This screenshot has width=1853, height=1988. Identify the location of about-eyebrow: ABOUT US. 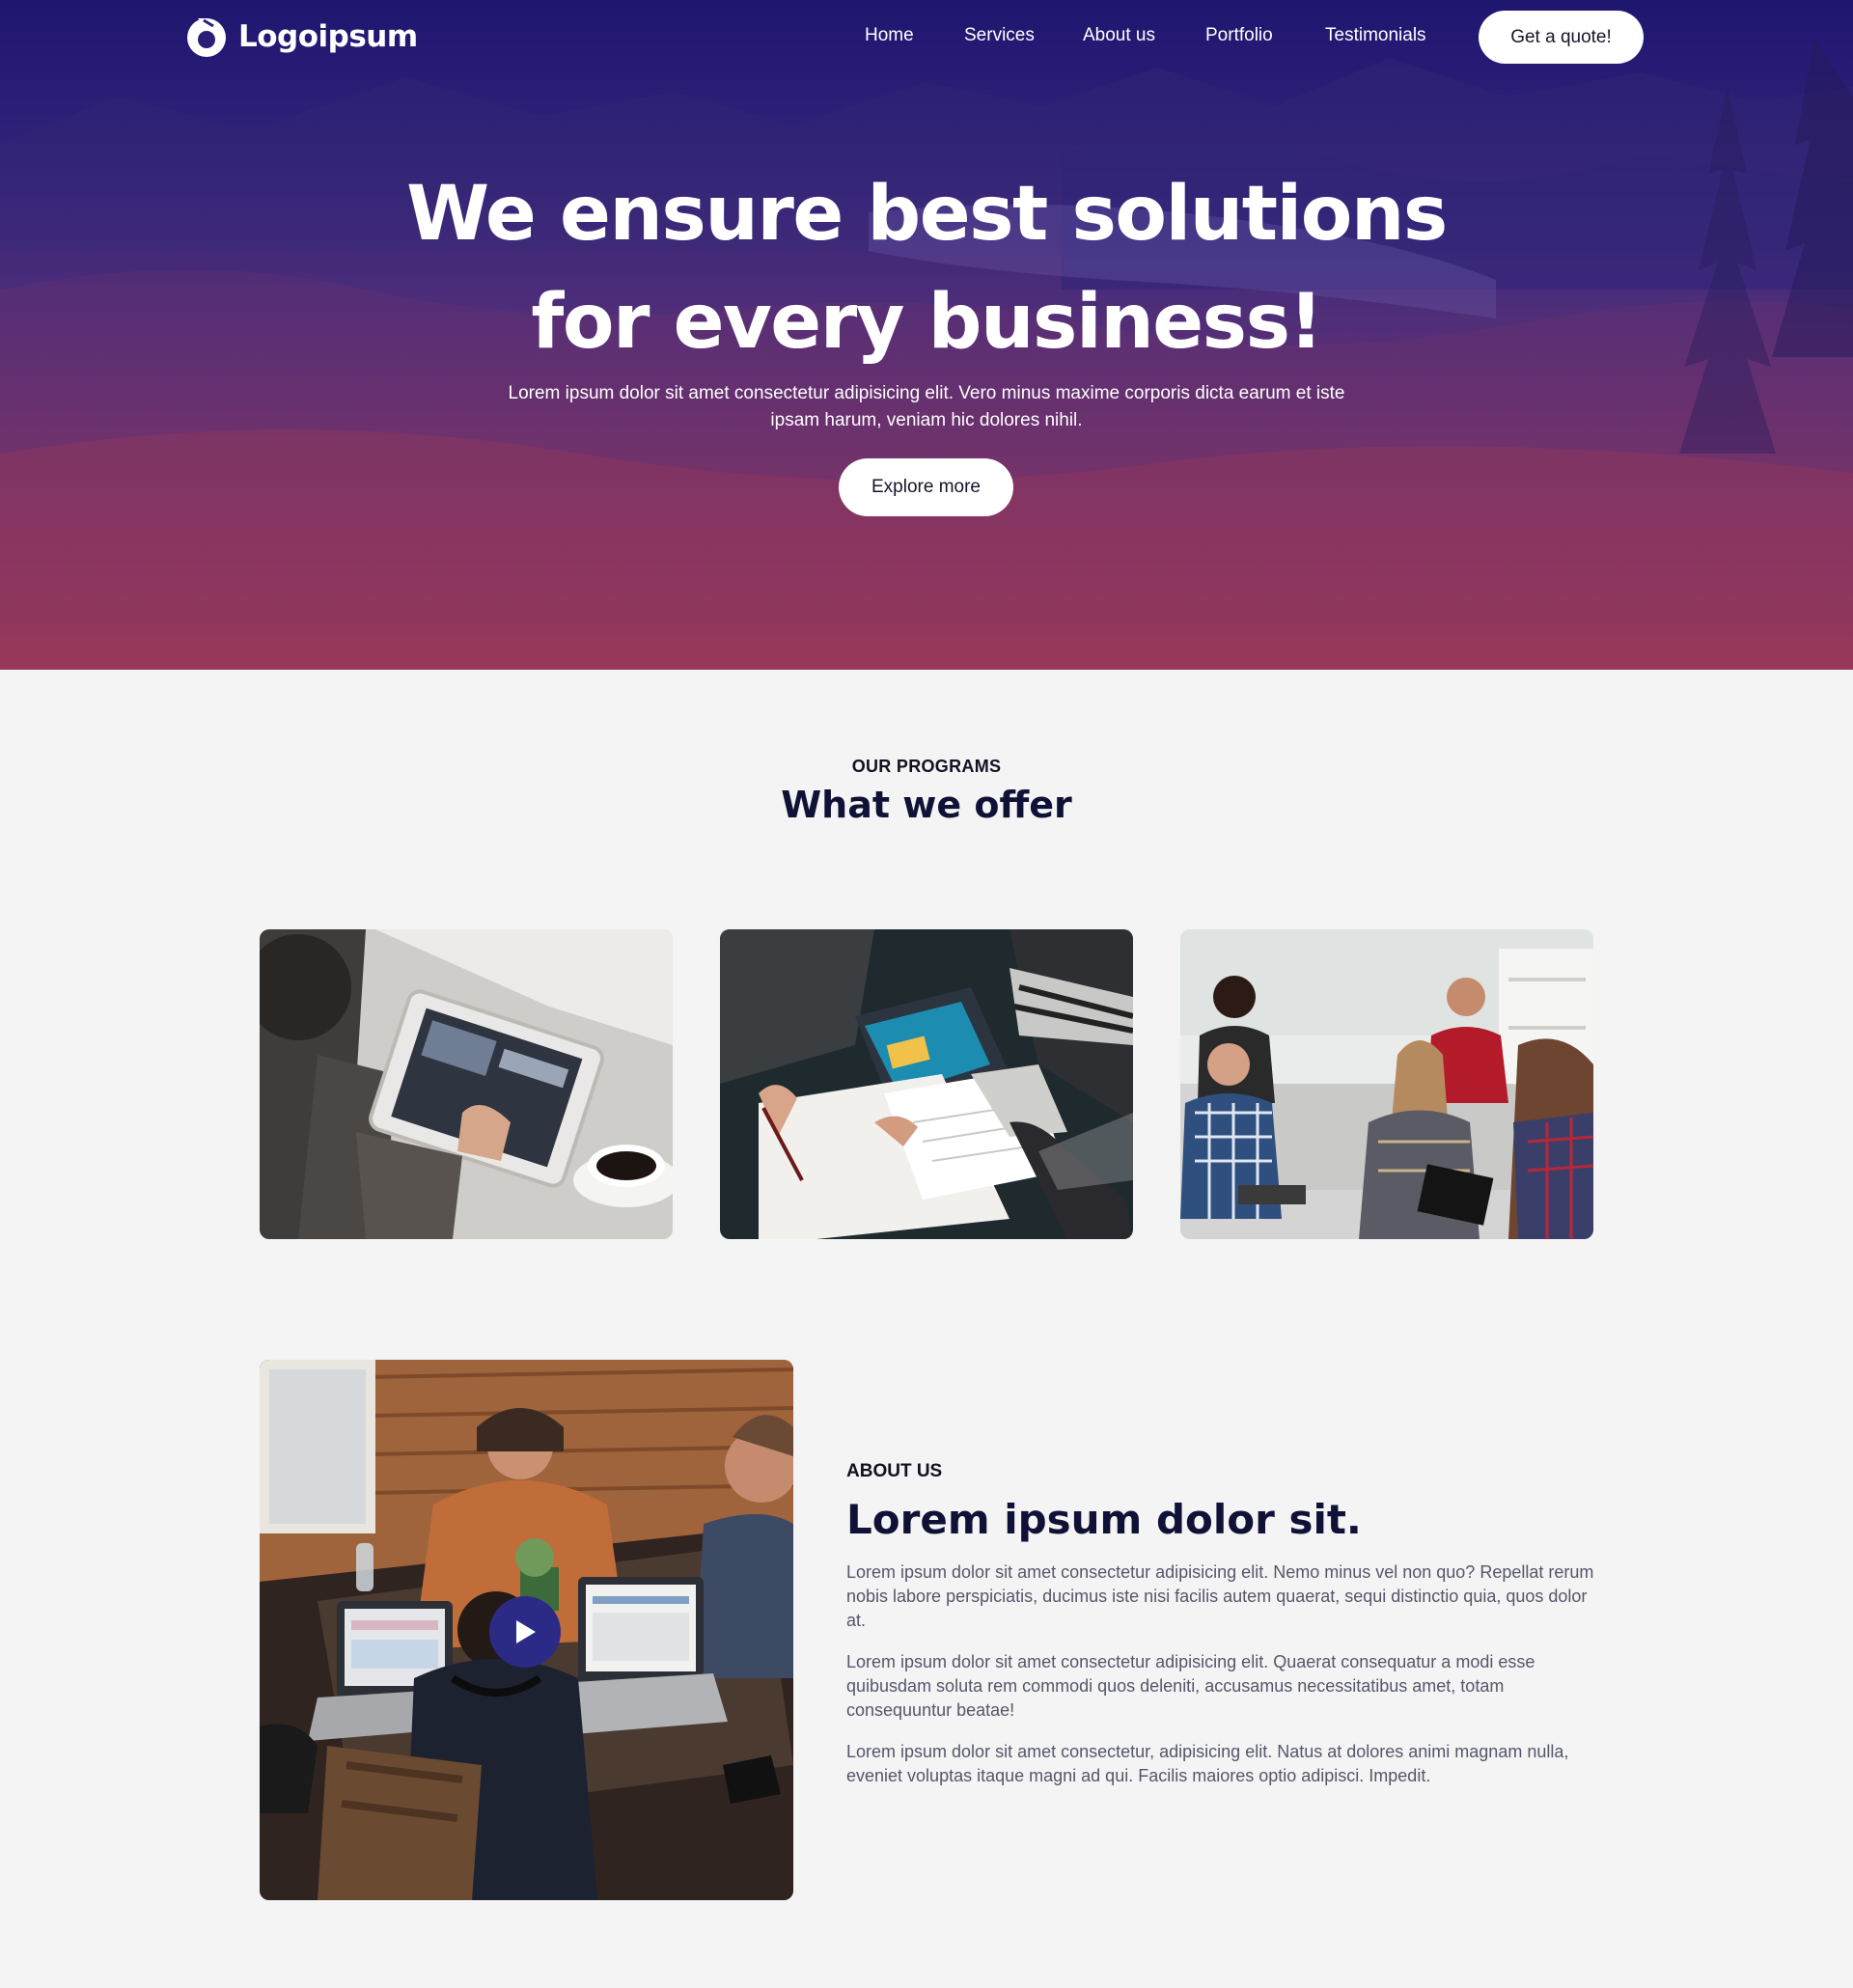
(894, 1471).